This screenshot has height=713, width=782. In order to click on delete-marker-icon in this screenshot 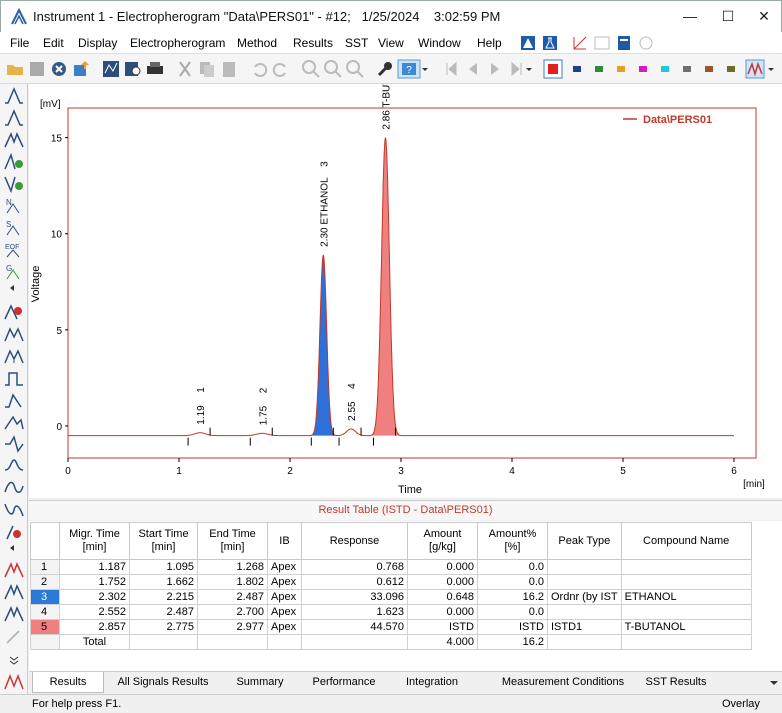, I will do `click(14, 532)`.